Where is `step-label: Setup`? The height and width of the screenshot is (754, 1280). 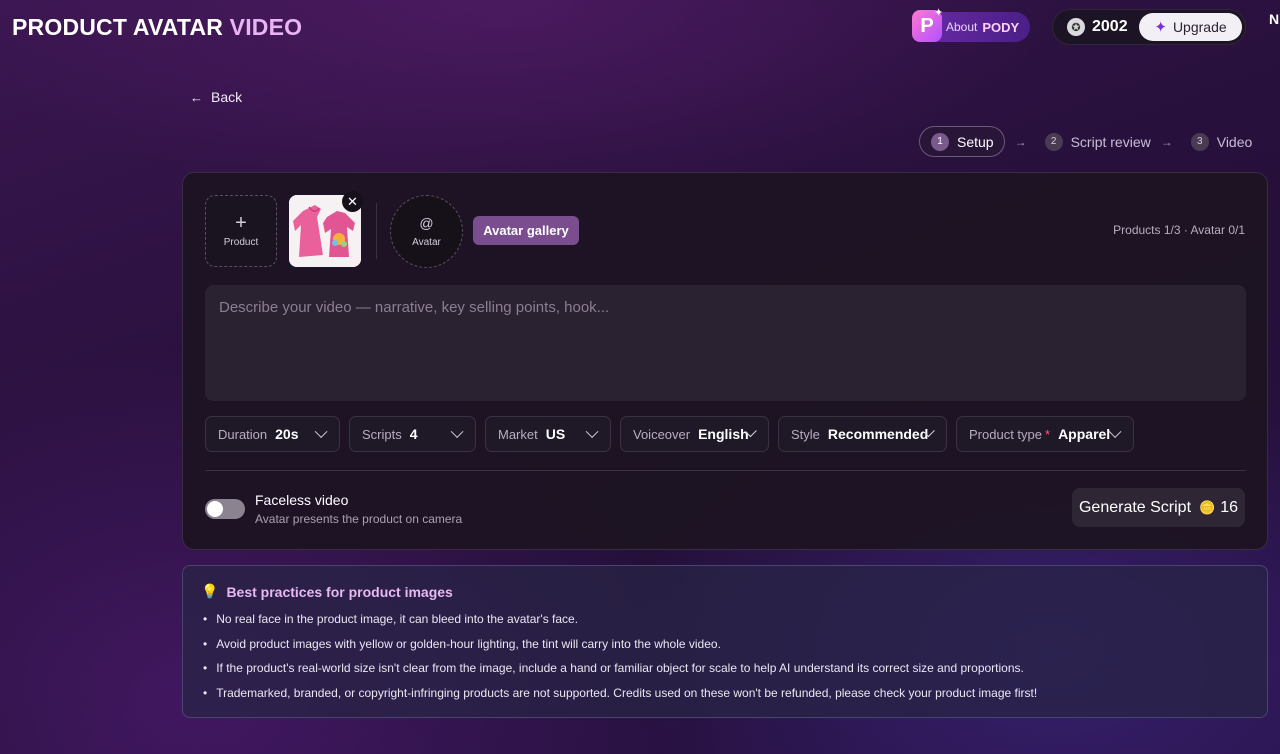 step-label: Setup is located at coordinates (975, 141).